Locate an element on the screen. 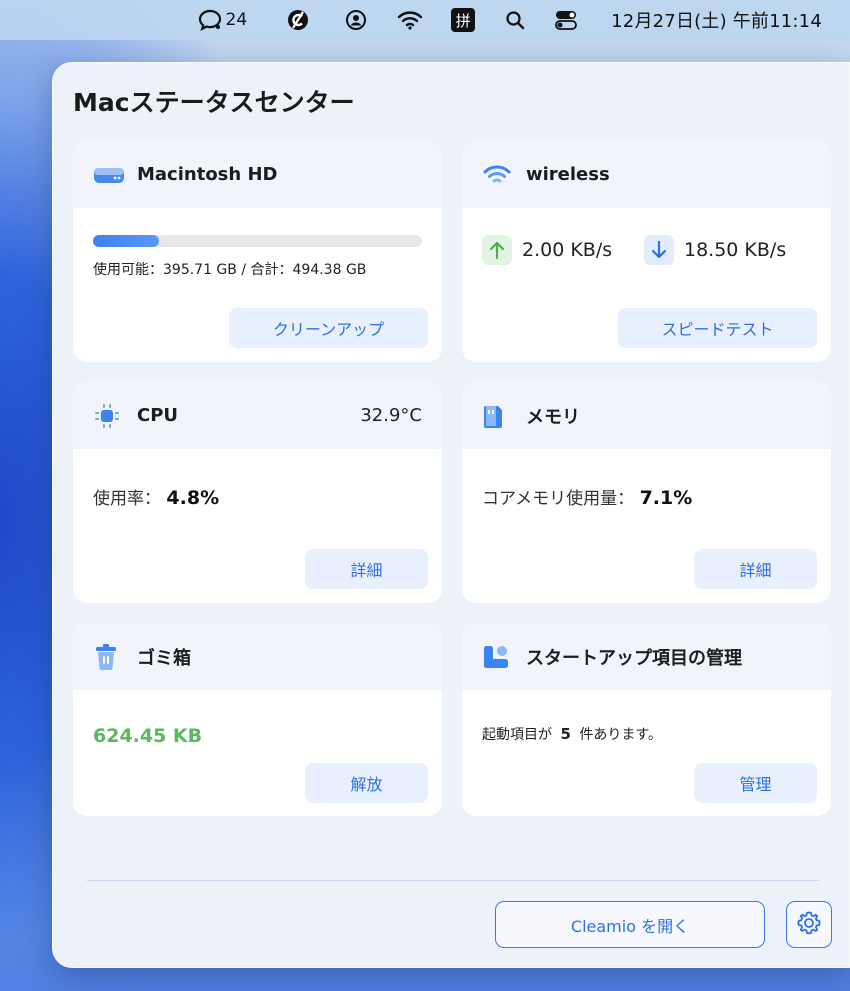 The image size is (850, 991). control-center-item is located at coordinates (566, 20).